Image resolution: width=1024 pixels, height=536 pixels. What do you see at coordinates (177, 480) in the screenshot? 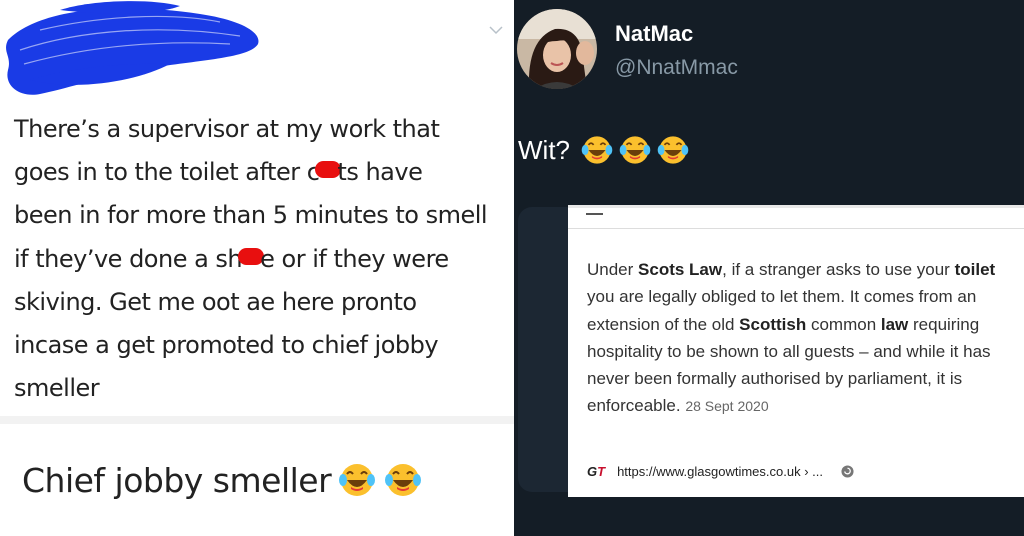
I see `reply-text: Chief jobby smeller` at bounding box center [177, 480].